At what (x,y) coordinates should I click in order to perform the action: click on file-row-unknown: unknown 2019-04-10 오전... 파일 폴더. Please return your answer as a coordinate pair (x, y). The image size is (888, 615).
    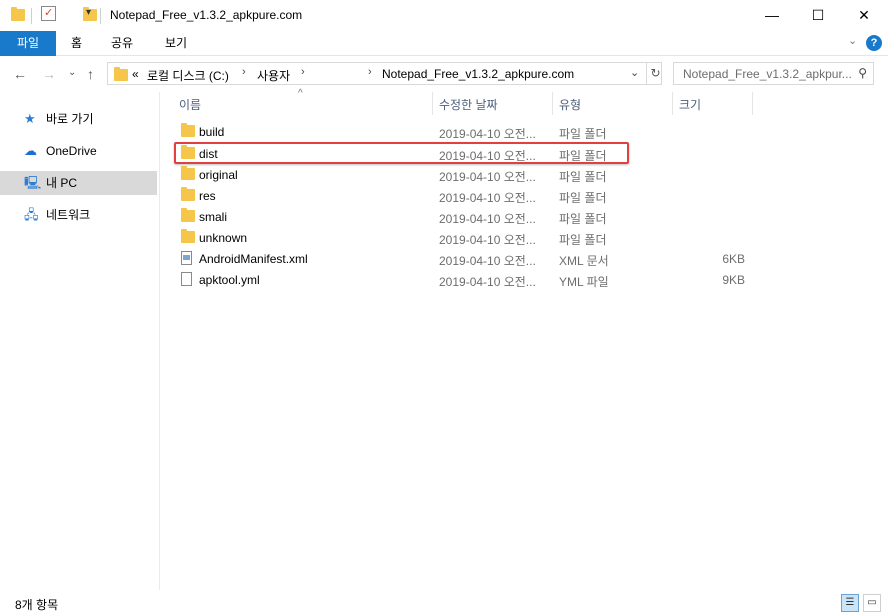
    Looking at the image, I should click on (524, 237).